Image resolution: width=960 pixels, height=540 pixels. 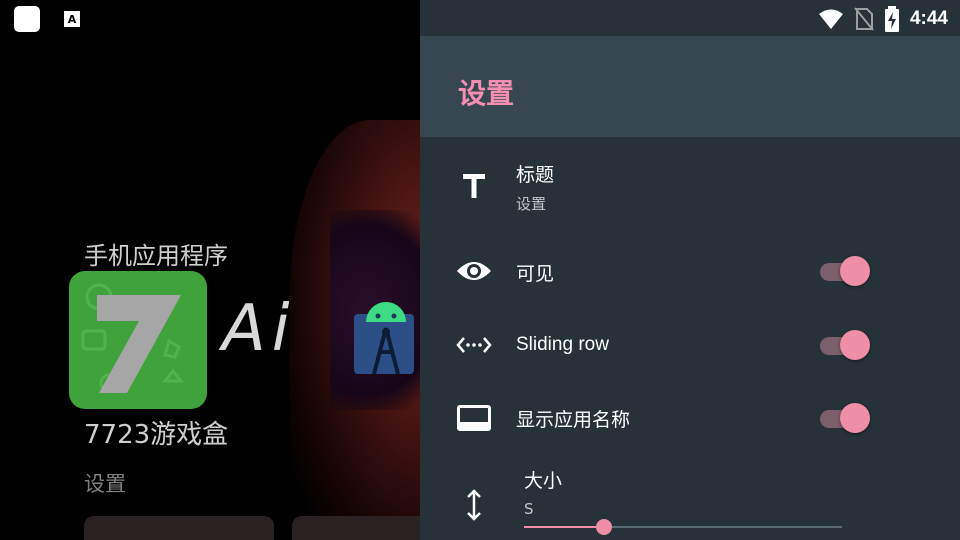 What do you see at coordinates (690, 503) in the screenshot?
I see `setting-row-size: 大小 S` at bounding box center [690, 503].